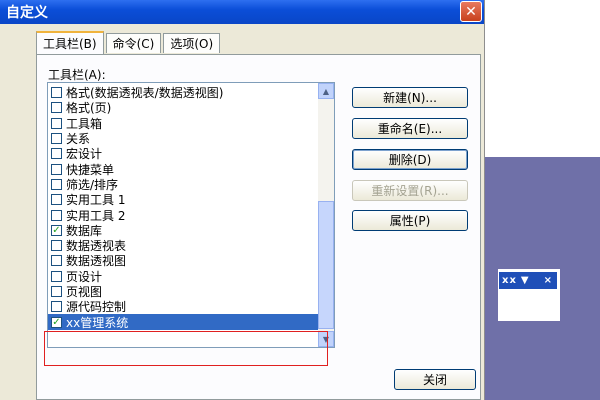  What do you see at coordinates (183, 215) in the screenshot?
I see `toolbar-list-item: 实用工具 2` at bounding box center [183, 215].